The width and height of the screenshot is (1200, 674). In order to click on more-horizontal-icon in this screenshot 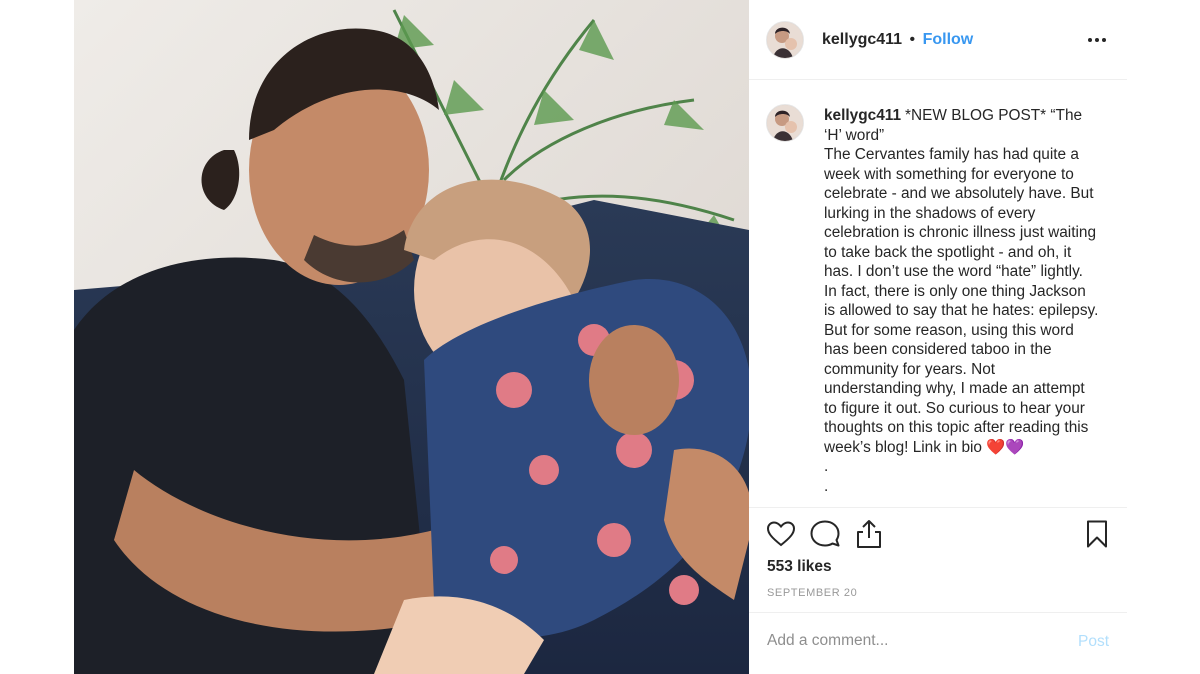, I will do `click(1097, 40)`.